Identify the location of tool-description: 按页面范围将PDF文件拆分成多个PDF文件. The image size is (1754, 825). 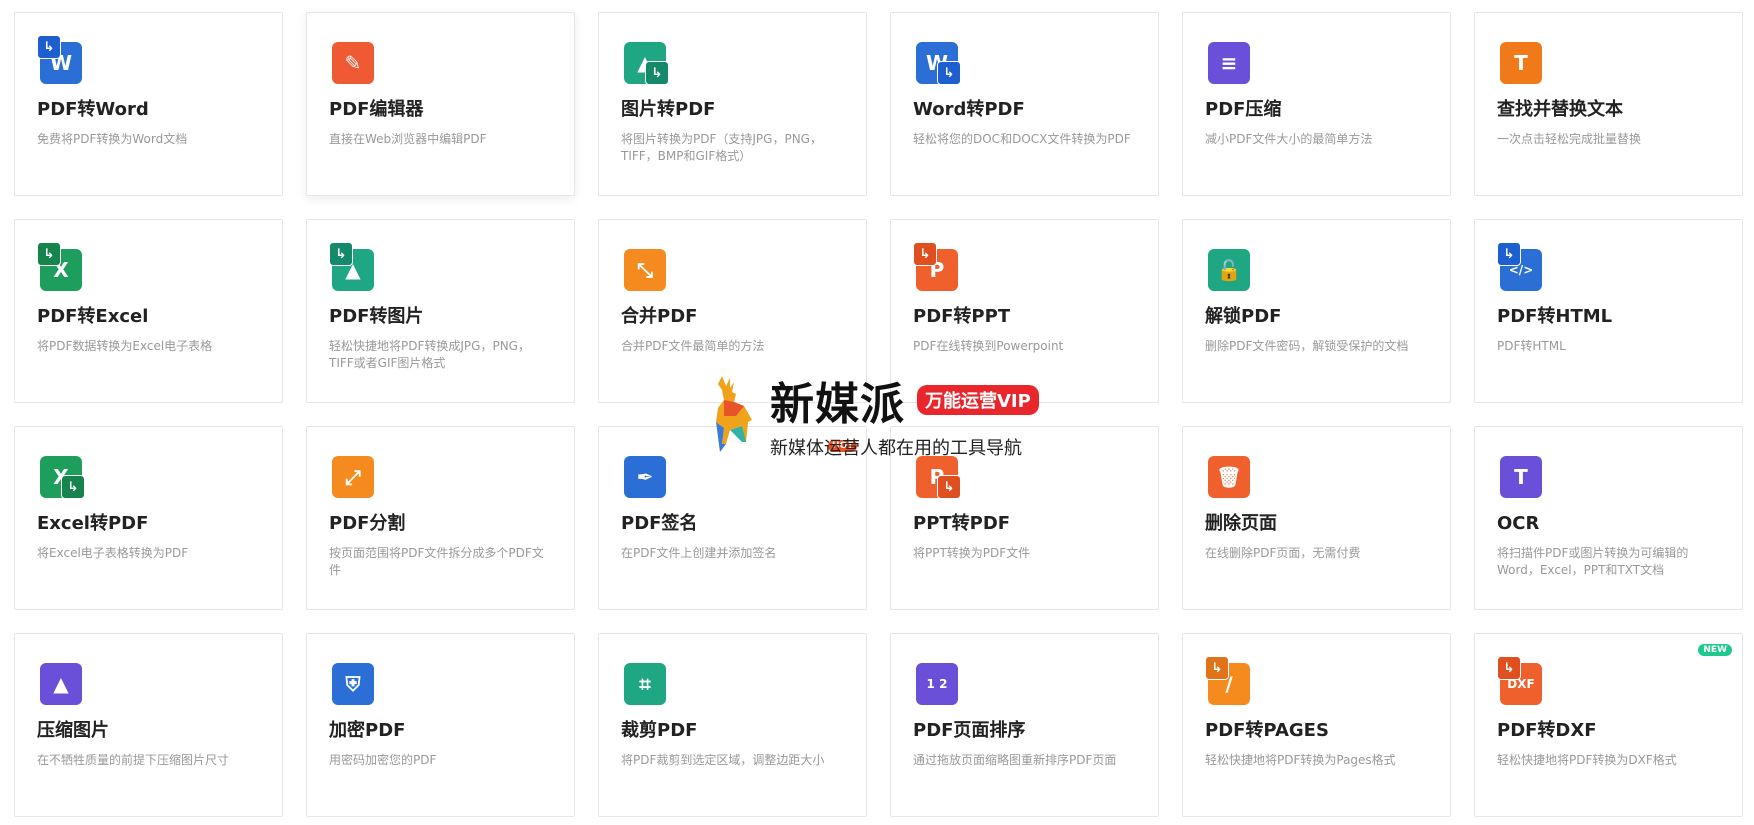
(436, 561).